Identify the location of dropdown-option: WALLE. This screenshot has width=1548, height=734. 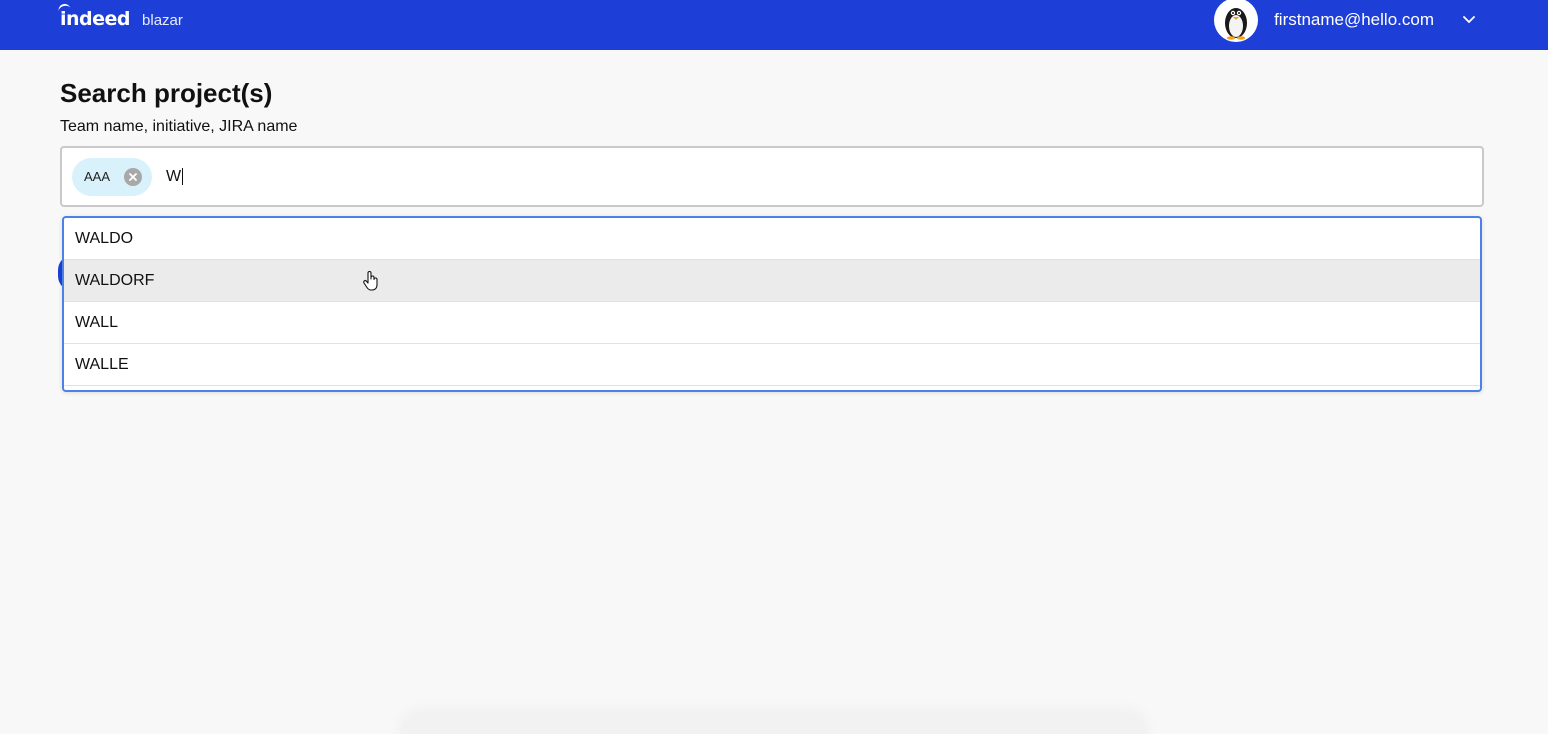
(772, 365).